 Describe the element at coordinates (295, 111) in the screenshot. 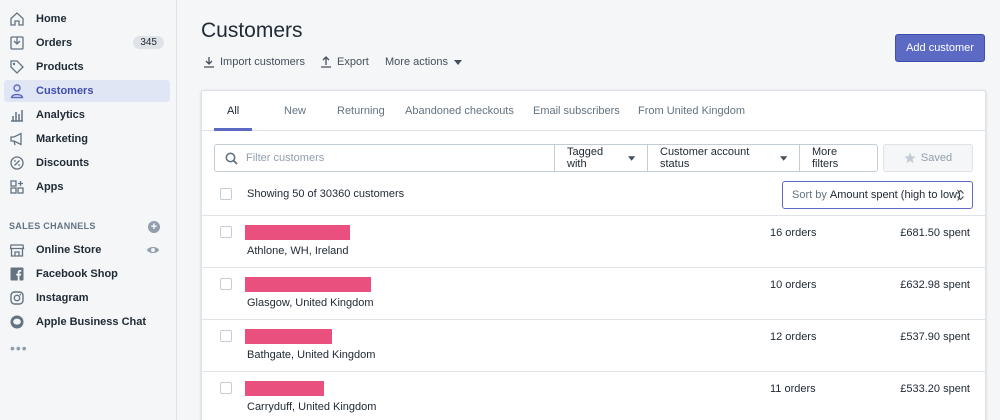

I see `tab-new: New` at that location.